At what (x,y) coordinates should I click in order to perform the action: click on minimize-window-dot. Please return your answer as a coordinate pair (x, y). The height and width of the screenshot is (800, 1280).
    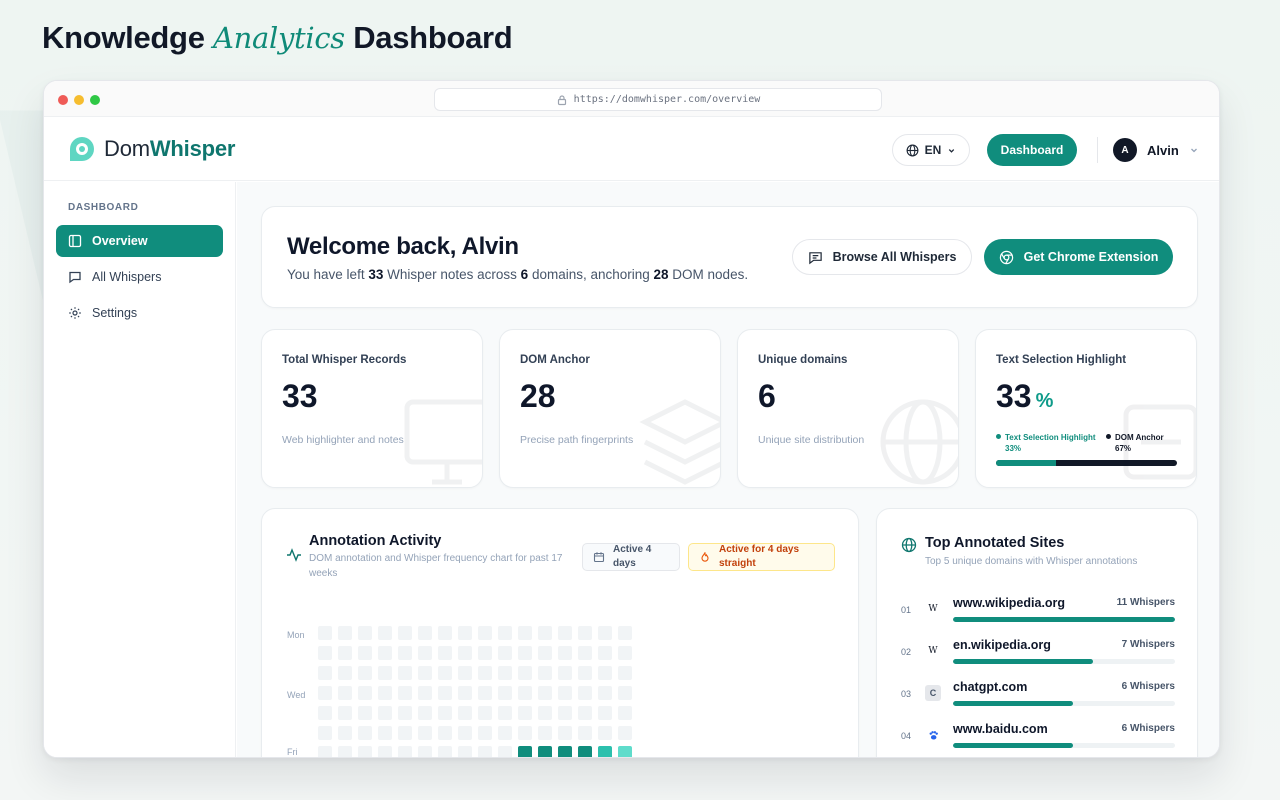
    Looking at the image, I should click on (79, 100).